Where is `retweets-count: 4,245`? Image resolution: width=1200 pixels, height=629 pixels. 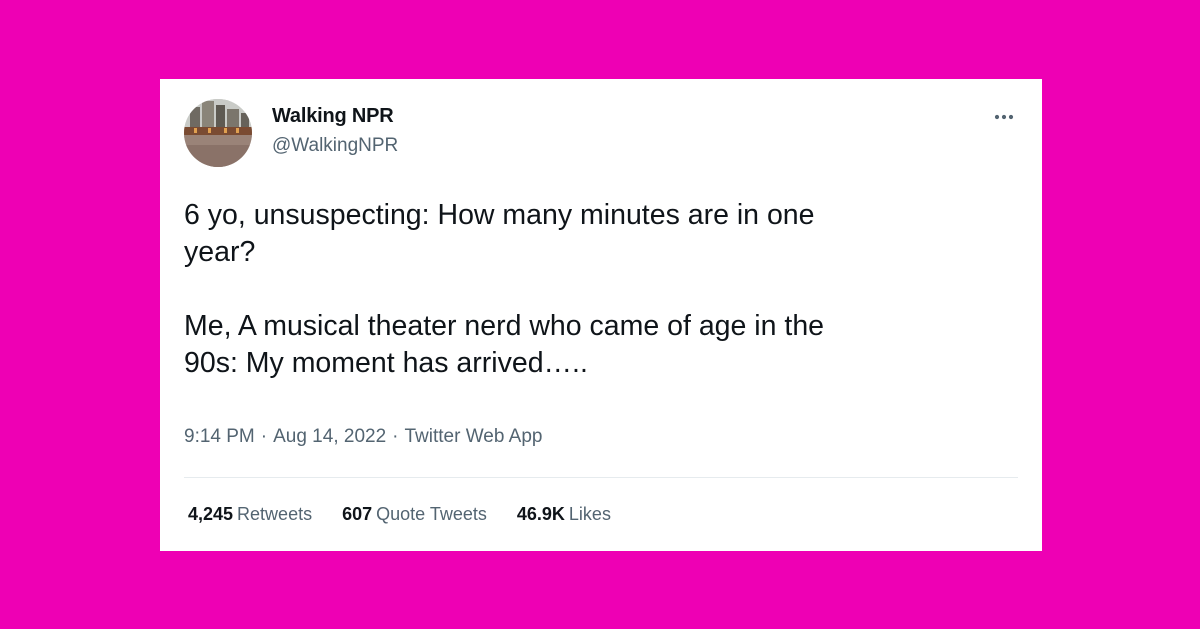 retweets-count: 4,245 is located at coordinates (211, 514).